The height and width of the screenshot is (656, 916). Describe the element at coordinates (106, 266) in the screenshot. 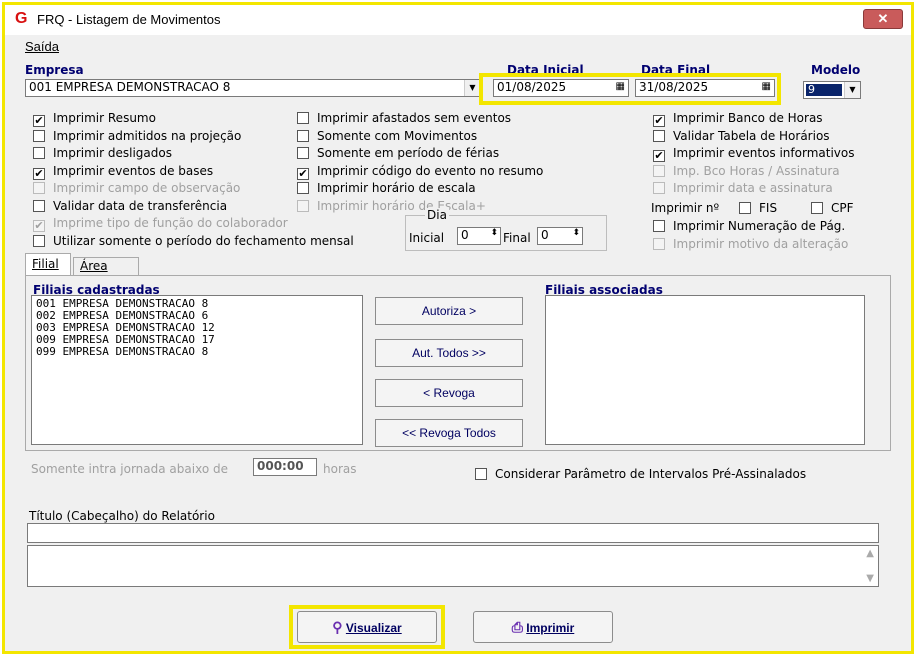

I see `tab-area: Área` at that location.